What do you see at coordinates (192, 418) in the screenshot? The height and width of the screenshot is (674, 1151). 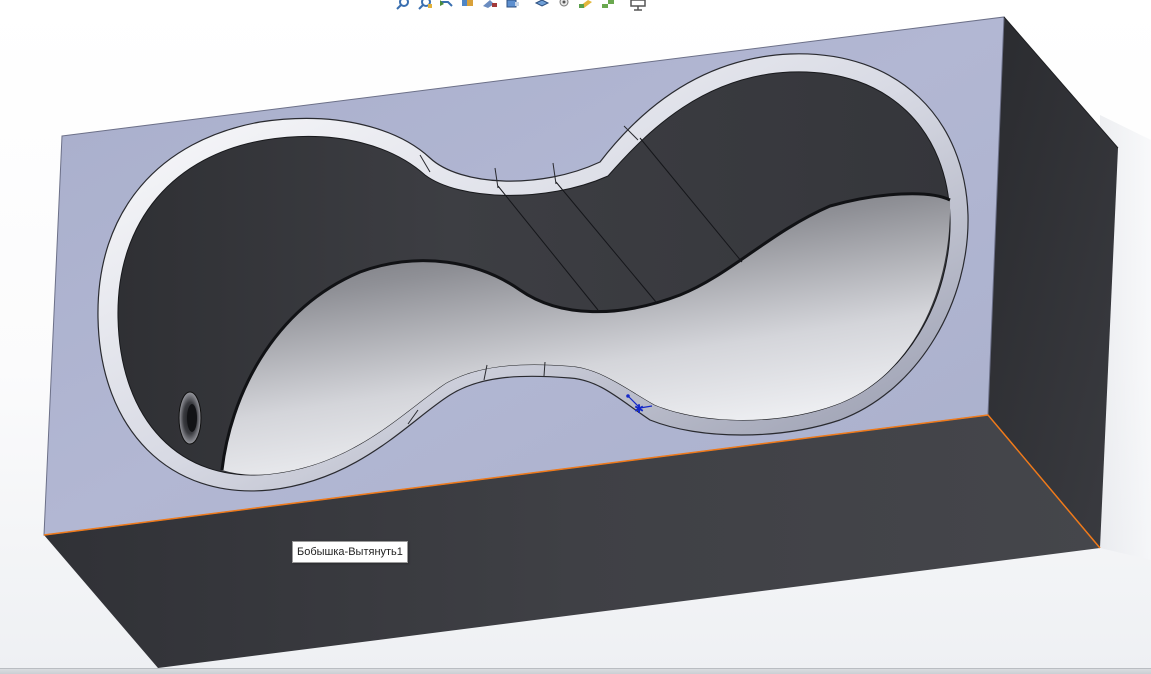 I see `side-hole-inner` at bounding box center [192, 418].